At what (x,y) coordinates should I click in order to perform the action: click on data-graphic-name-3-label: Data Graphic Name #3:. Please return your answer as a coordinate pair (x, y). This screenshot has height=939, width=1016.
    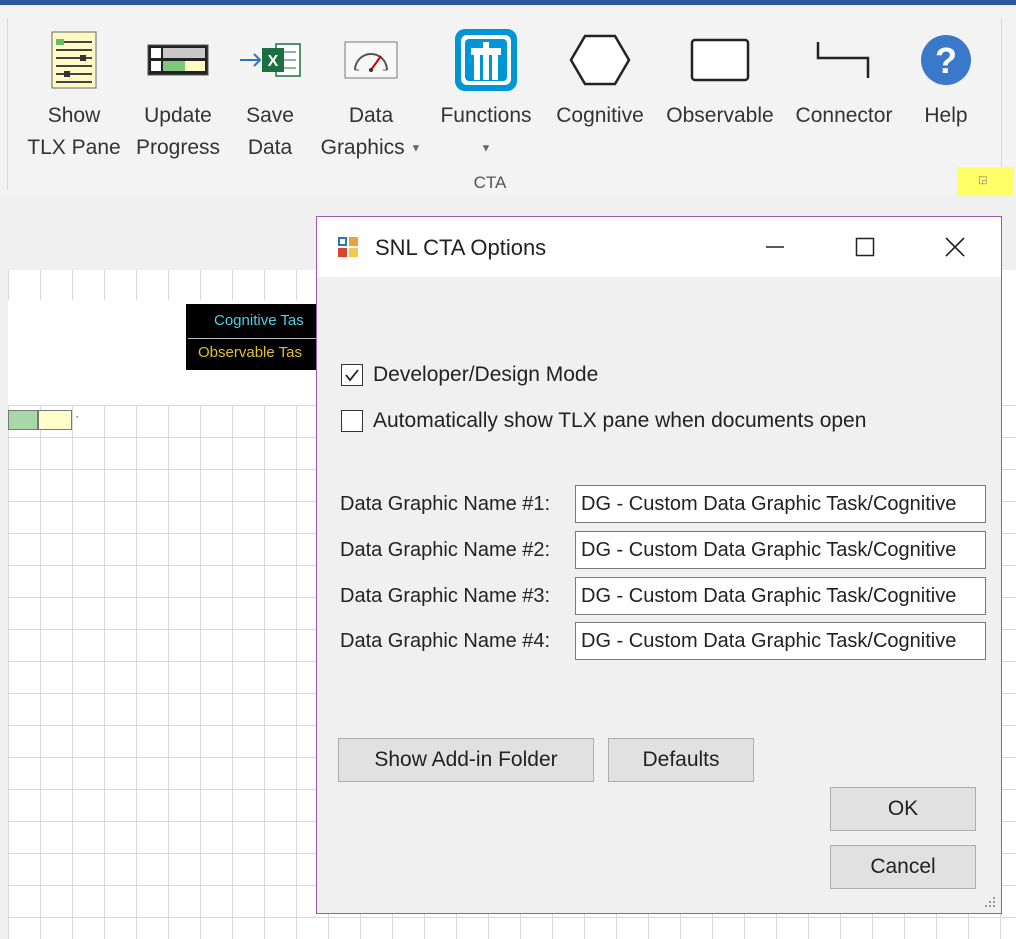
    Looking at the image, I should click on (445, 596).